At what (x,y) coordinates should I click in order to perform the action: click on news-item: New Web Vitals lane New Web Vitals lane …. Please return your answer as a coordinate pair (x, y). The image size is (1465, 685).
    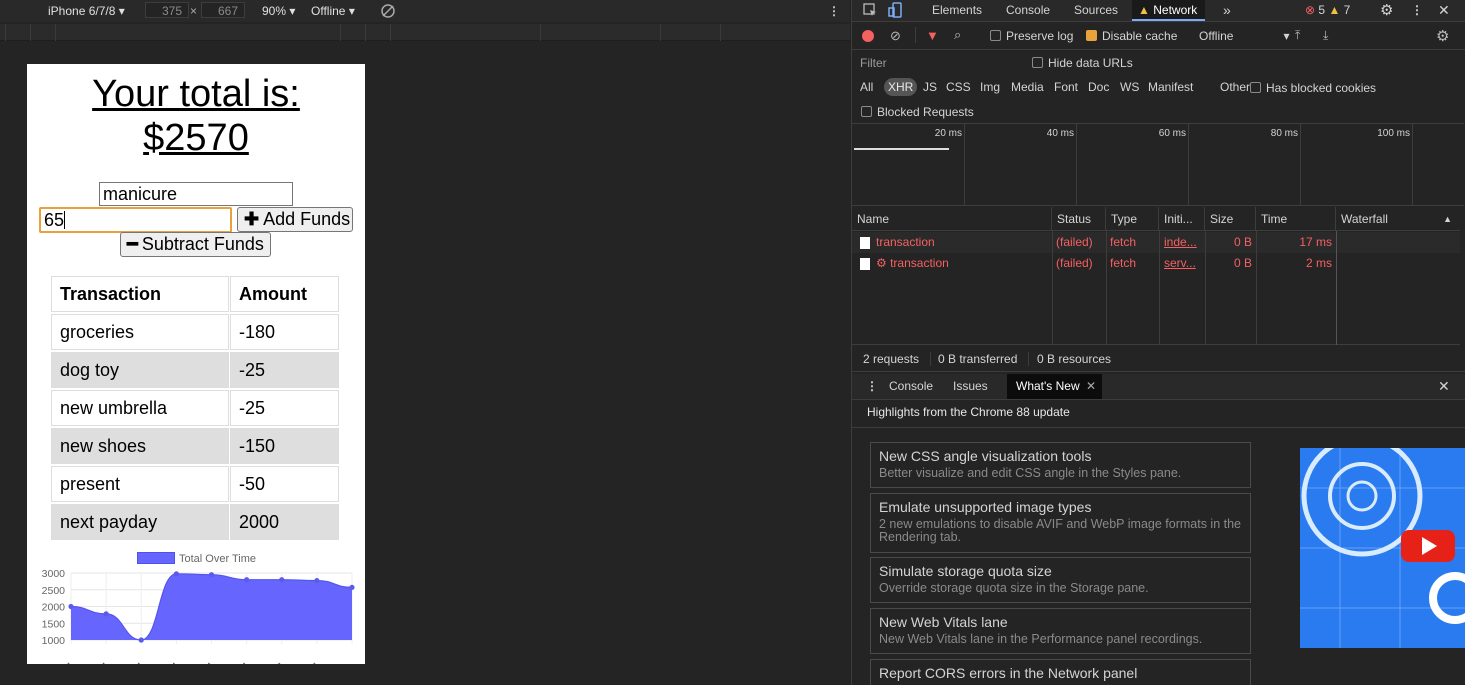
    Looking at the image, I should click on (1060, 631).